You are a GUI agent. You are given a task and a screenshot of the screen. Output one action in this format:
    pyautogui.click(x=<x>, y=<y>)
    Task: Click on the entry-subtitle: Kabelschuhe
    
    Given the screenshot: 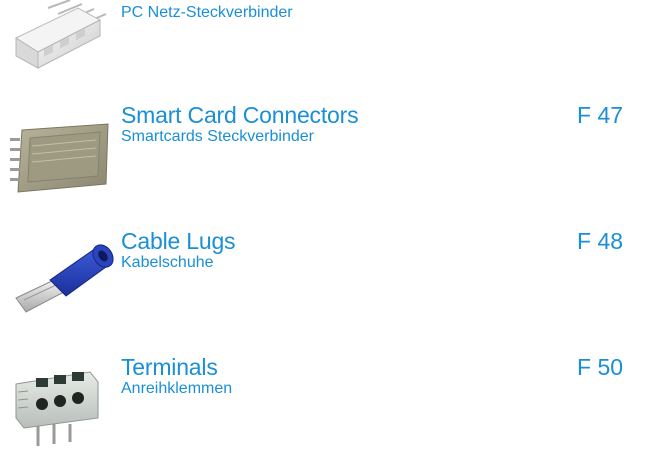 What is the action you would take?
    pyautogui.click(x=167, y=262)
    